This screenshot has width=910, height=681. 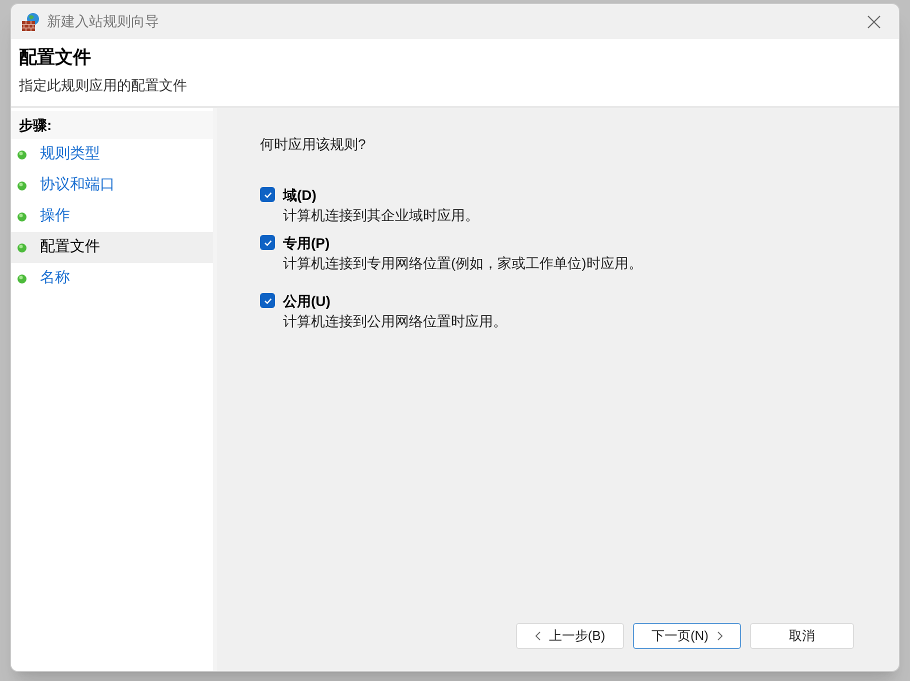 I want to click on next-button: 下一页(N), so click(x=687, y=636).